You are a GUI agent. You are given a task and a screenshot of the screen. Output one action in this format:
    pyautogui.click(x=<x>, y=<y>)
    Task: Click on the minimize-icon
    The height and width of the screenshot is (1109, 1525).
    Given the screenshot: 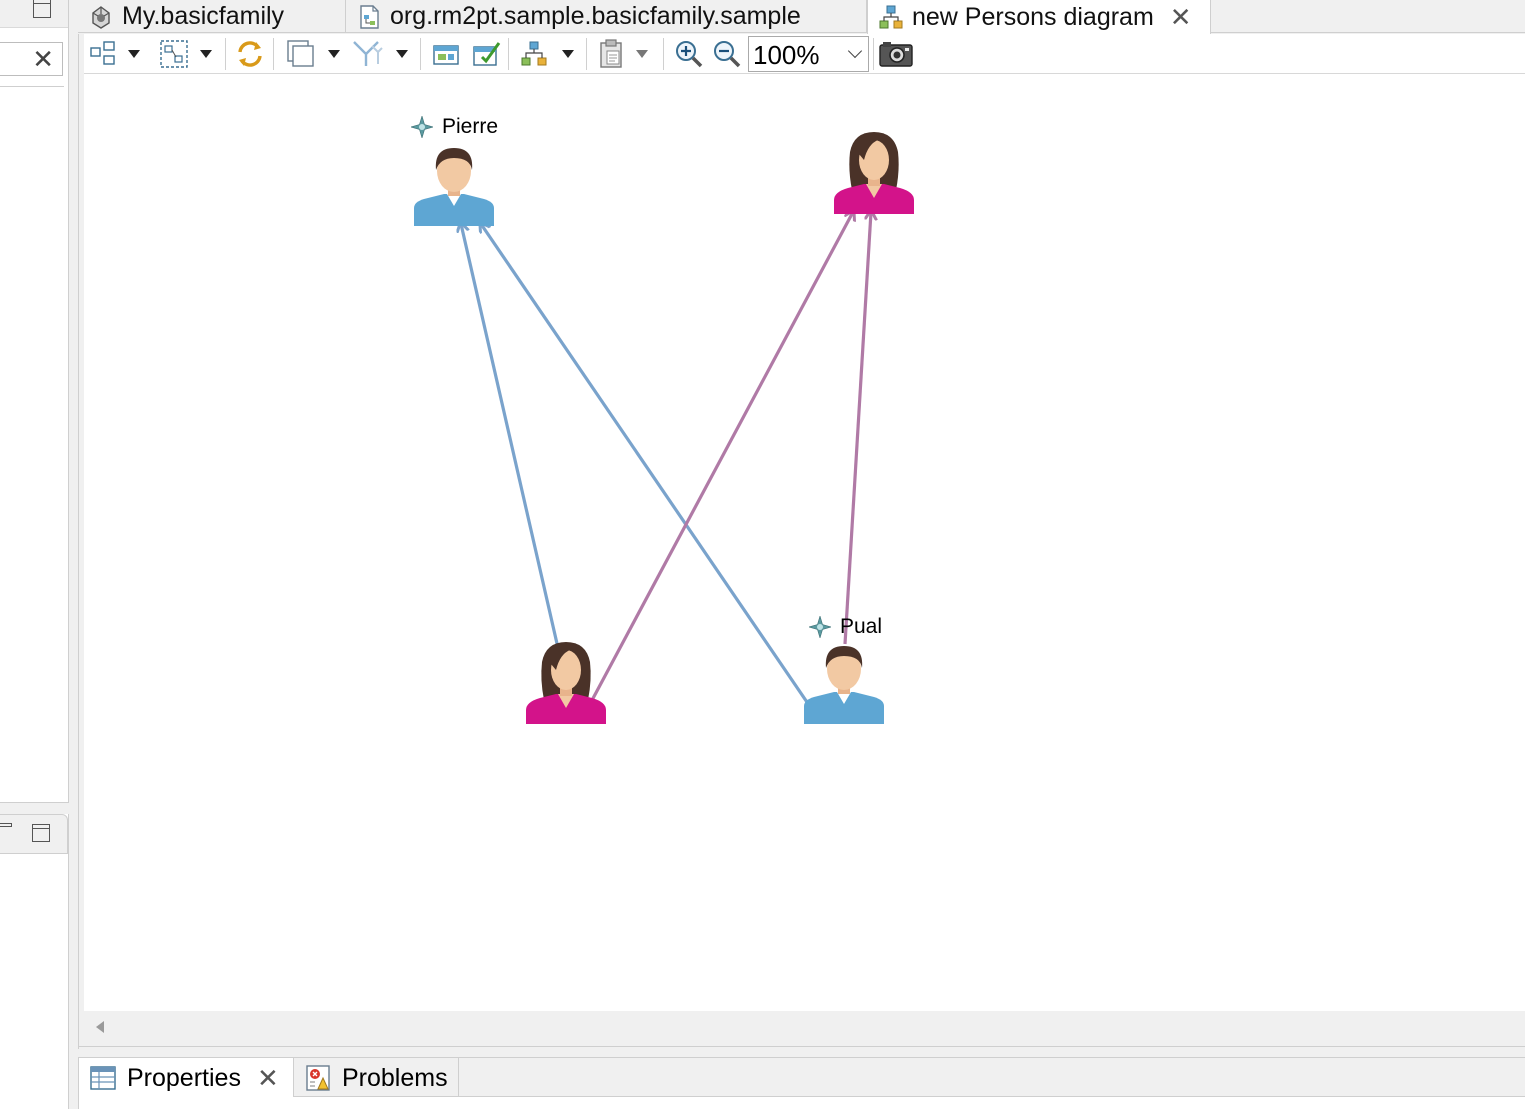 What is the action you would take?
    pyautogui.click(x=6, y=825)
    